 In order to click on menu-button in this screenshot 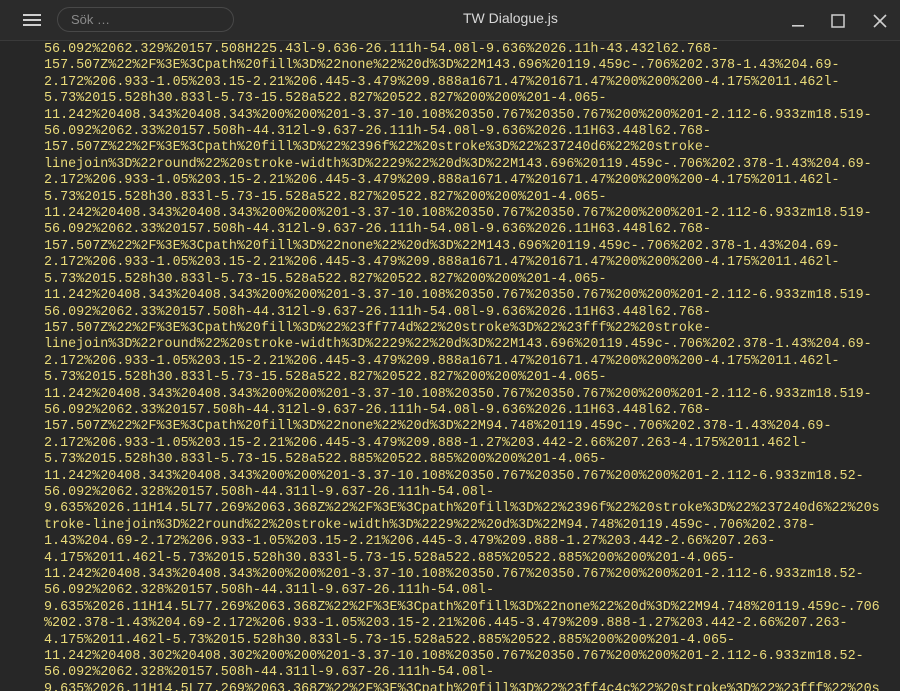, I will do `click(32, 20)`.